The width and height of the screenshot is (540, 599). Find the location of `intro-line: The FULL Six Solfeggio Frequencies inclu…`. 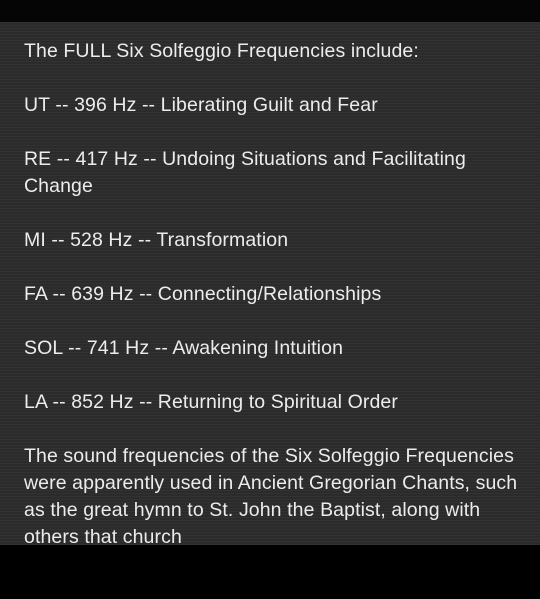

intro-line: The FULL Six Solfeggio Frequencies inclu… is located at coordinates (221, 51).